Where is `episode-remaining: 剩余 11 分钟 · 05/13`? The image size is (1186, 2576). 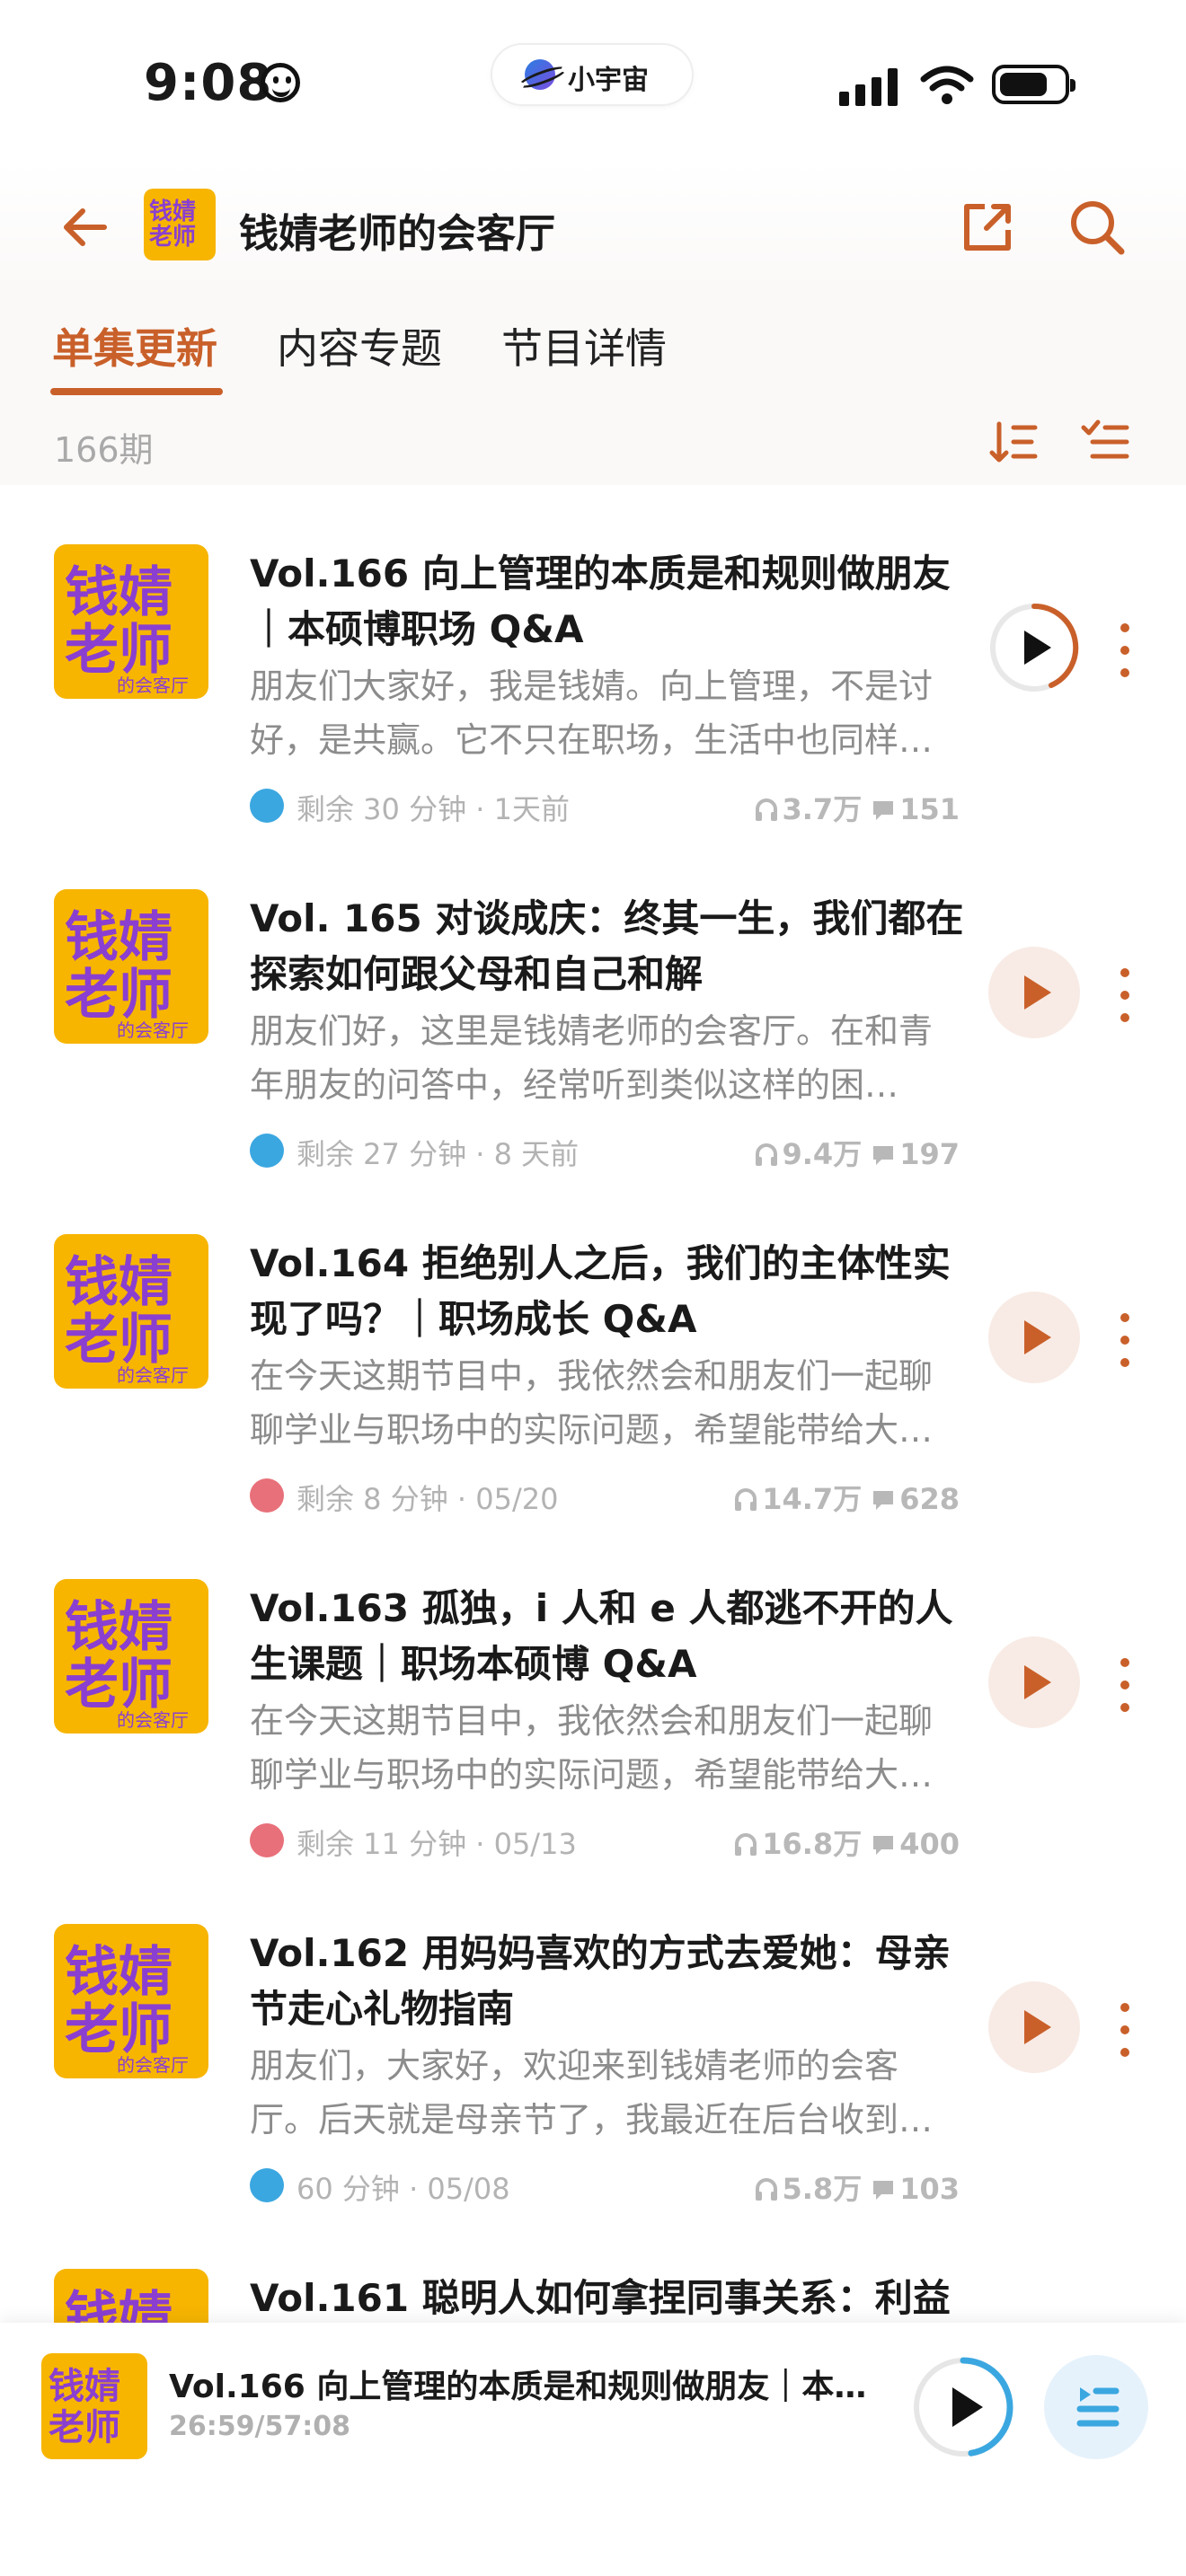
episode-remaining: 剩余 11 分钟 · 05/13 is located at coordinates (436, 1844).